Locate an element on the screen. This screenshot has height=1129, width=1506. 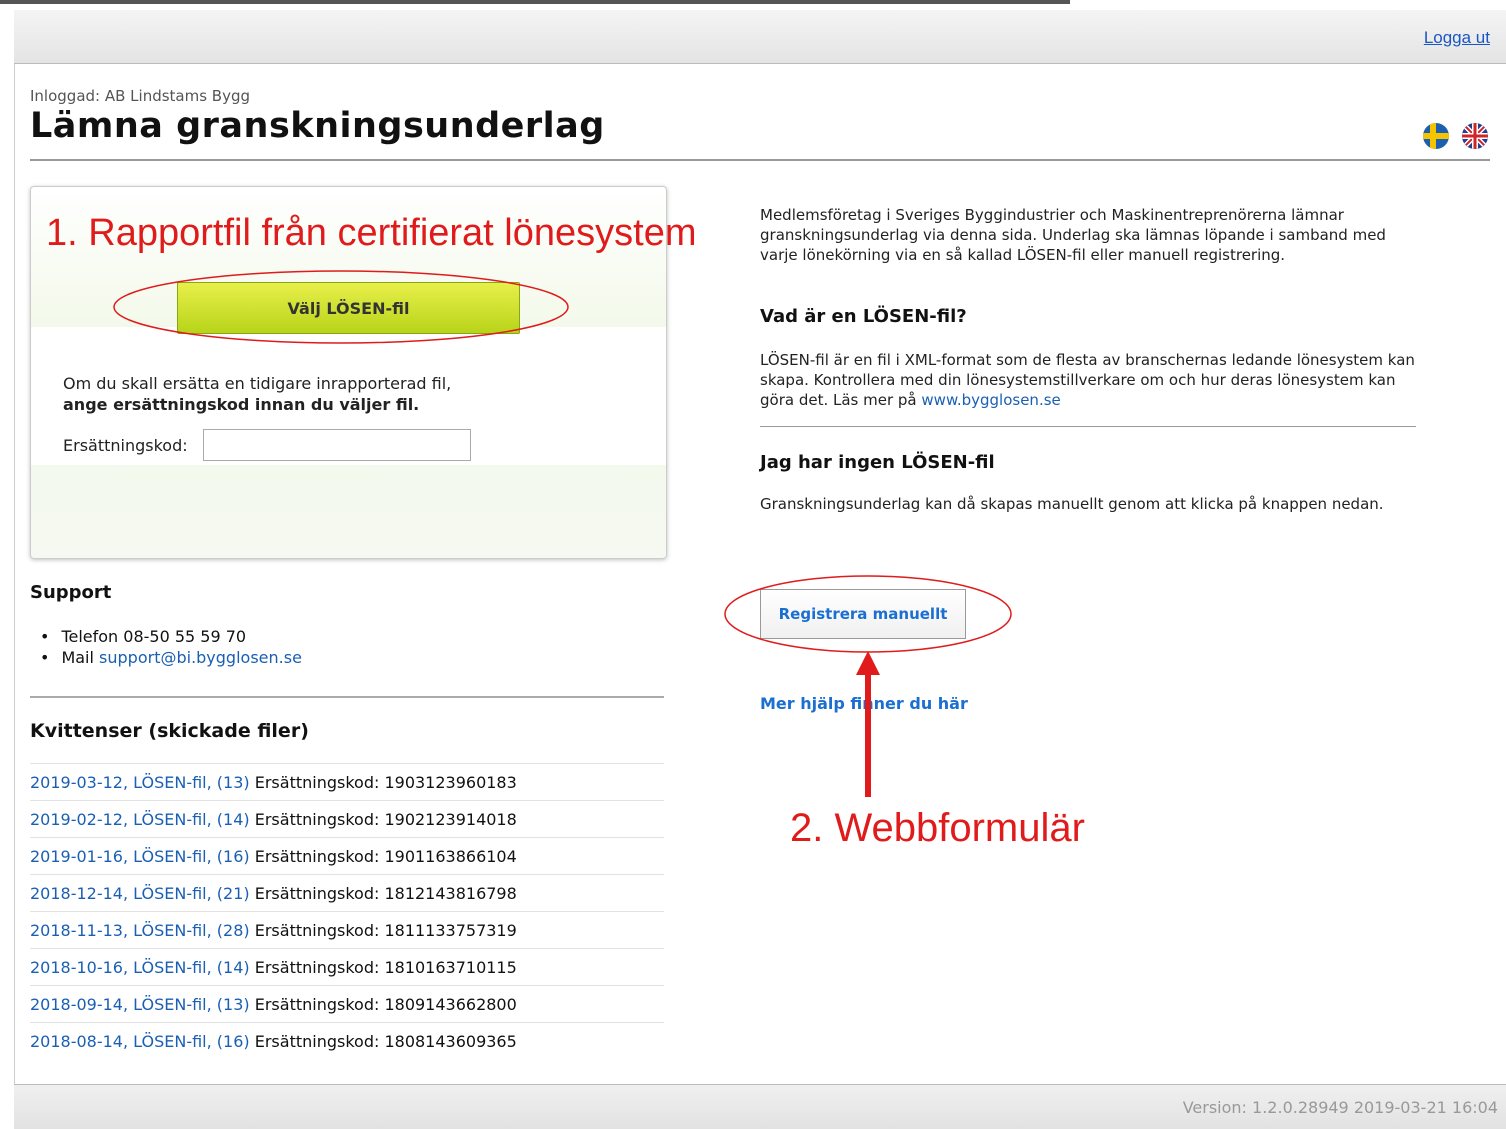
annotation-arrow-head is located at coordinates (868, 663).